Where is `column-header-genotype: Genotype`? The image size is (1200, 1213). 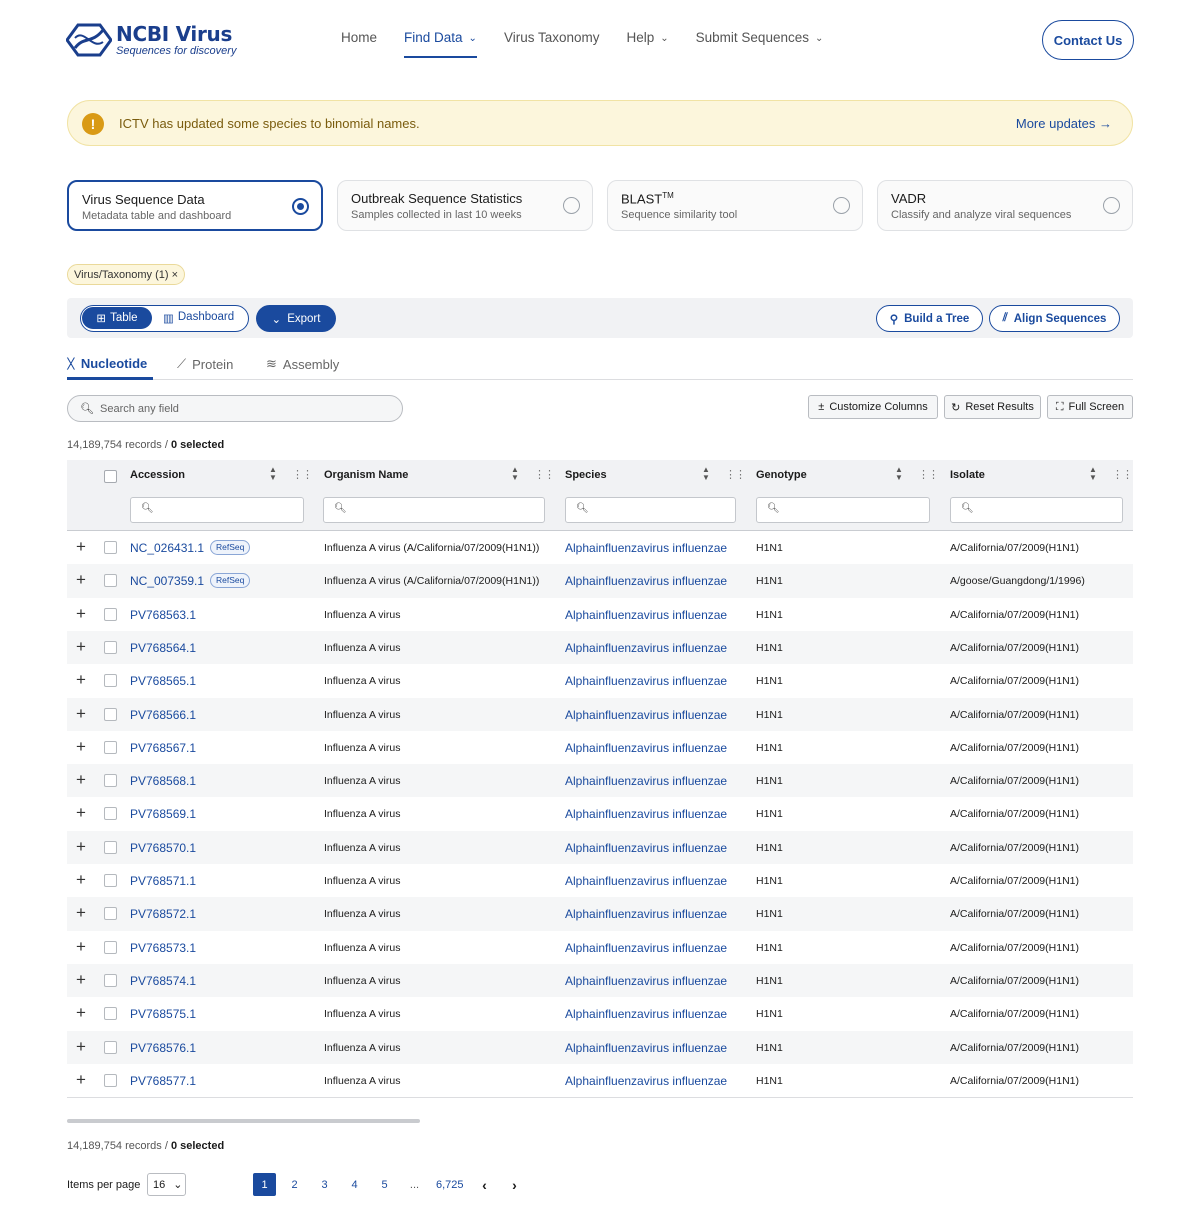 column-header-genotype: Genotype is located at coordinates (781, 475).